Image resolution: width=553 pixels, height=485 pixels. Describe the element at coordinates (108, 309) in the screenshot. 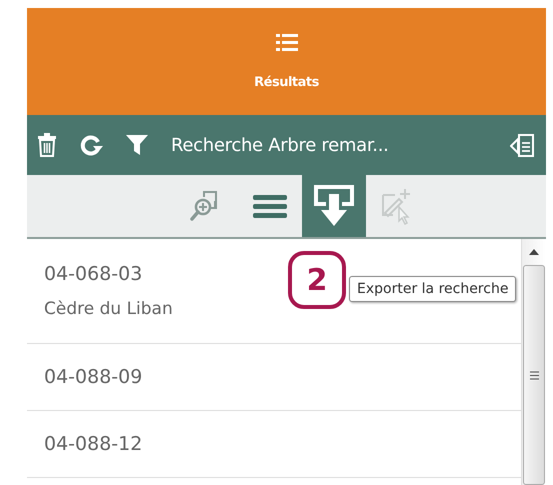

I see `result-name: Cèdre du Liban` at that location.